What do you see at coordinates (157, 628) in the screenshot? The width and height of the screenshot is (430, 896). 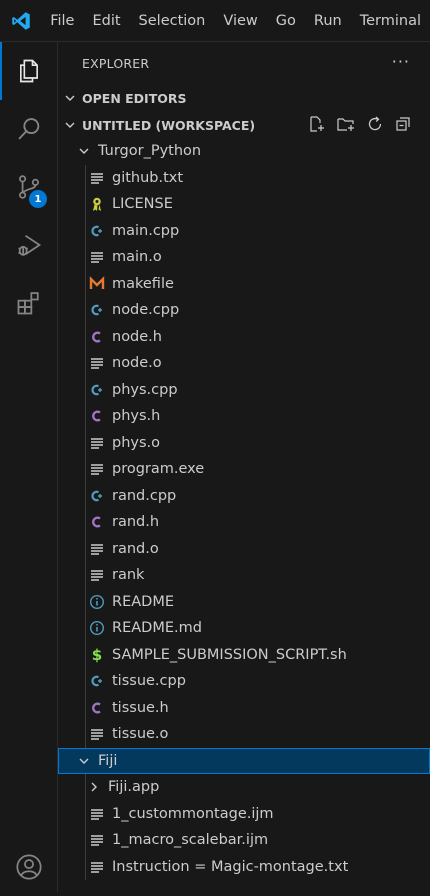 I see `tree-item-label: README.md` at bounding box center [157, 628].